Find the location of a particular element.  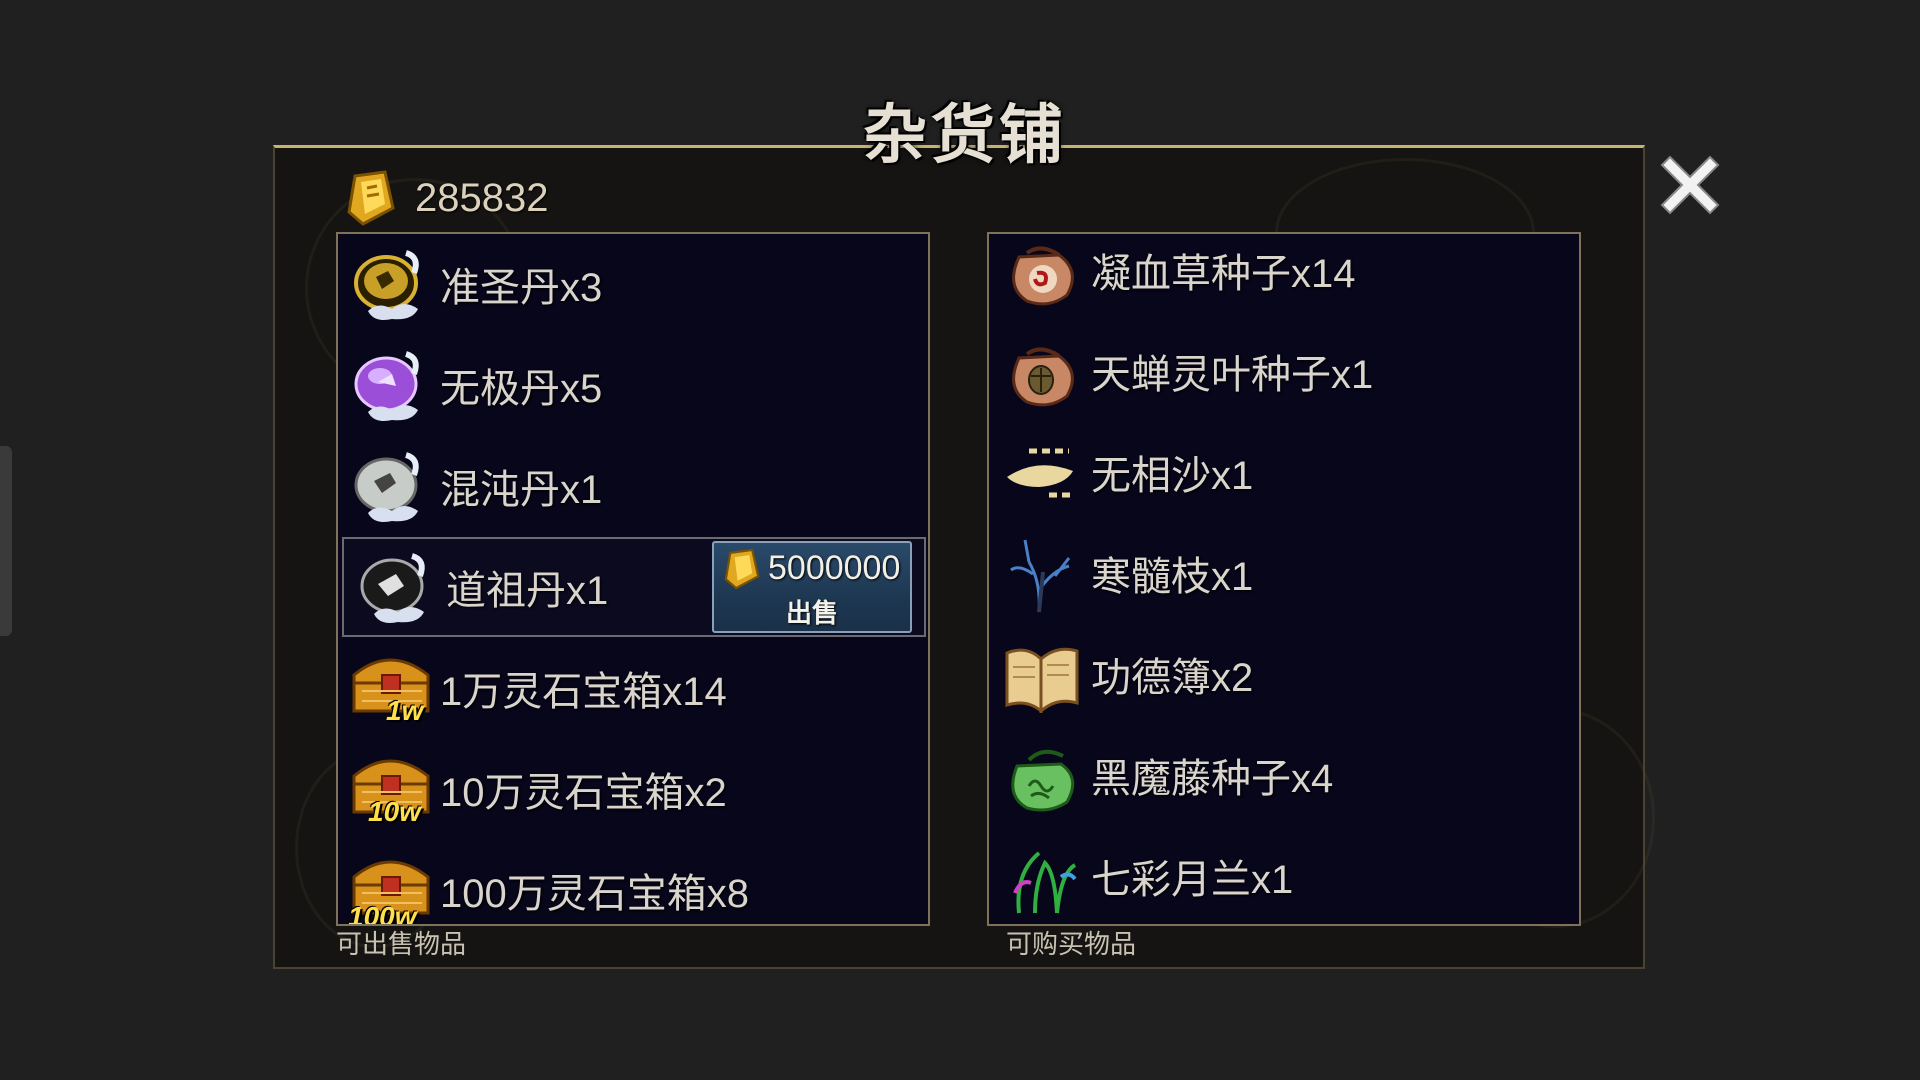

sand-icon is located at coordinates (1042, 472).